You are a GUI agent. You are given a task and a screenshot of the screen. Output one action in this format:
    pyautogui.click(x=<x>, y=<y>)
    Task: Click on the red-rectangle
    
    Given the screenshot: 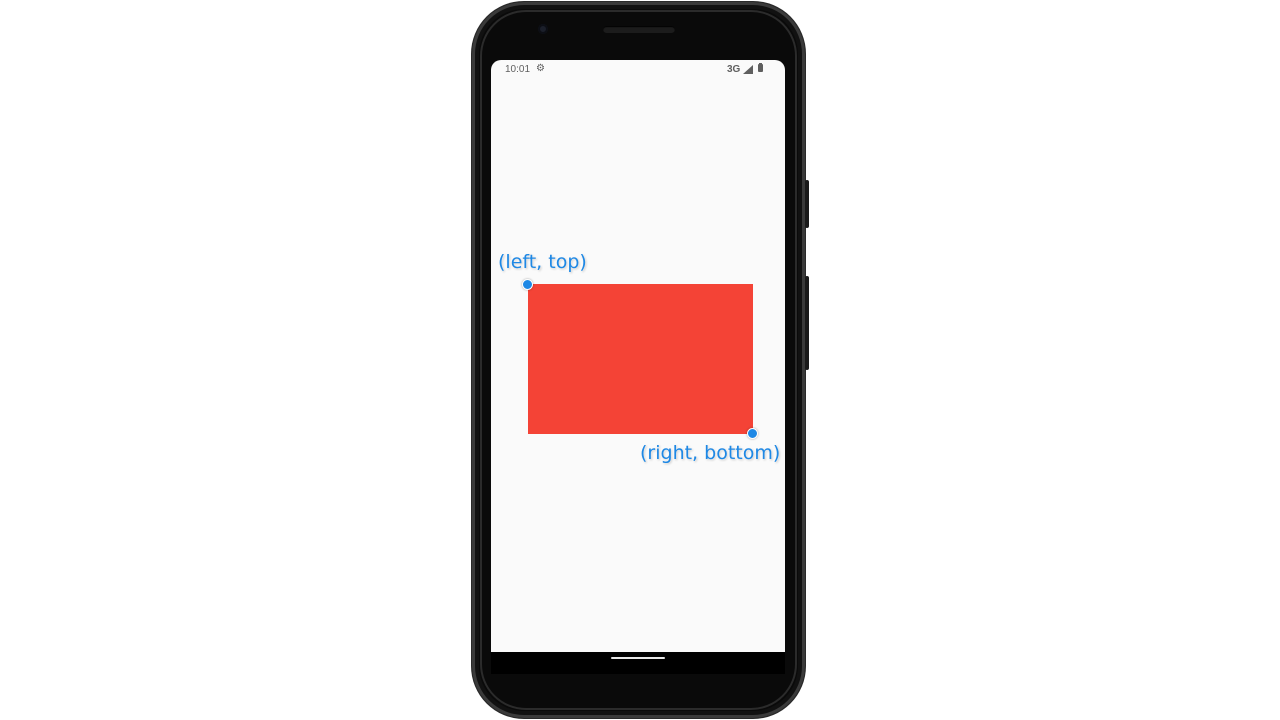 What is the action you would take?
    pyautogui.click(x=640, y=359)
    